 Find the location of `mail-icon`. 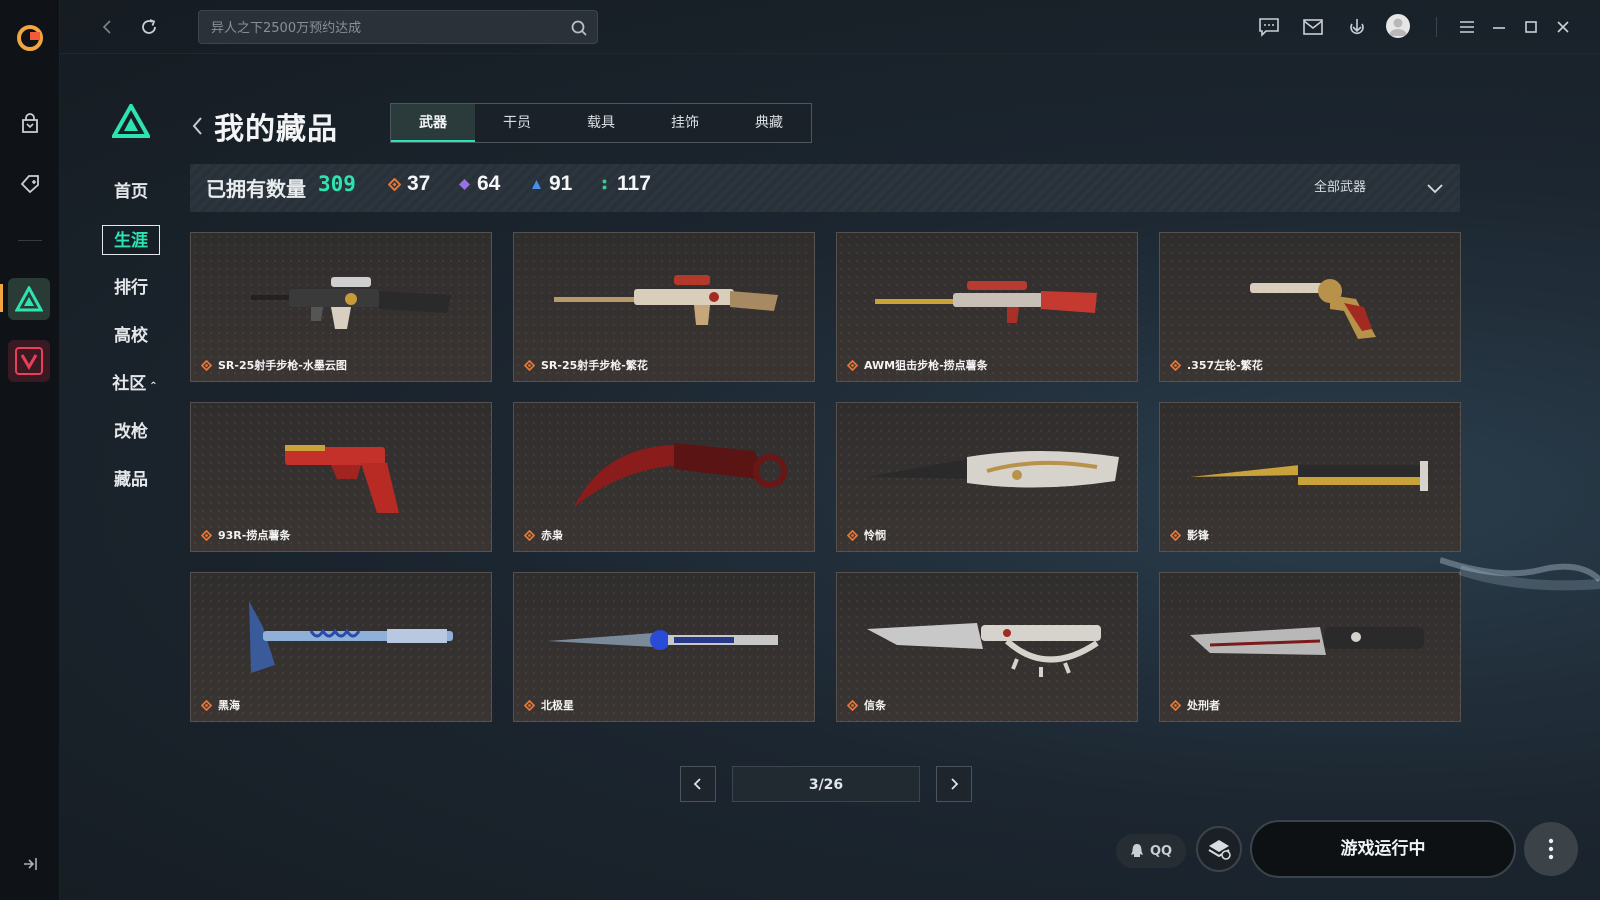

mail-icon is located at coordinates (1313, 27).